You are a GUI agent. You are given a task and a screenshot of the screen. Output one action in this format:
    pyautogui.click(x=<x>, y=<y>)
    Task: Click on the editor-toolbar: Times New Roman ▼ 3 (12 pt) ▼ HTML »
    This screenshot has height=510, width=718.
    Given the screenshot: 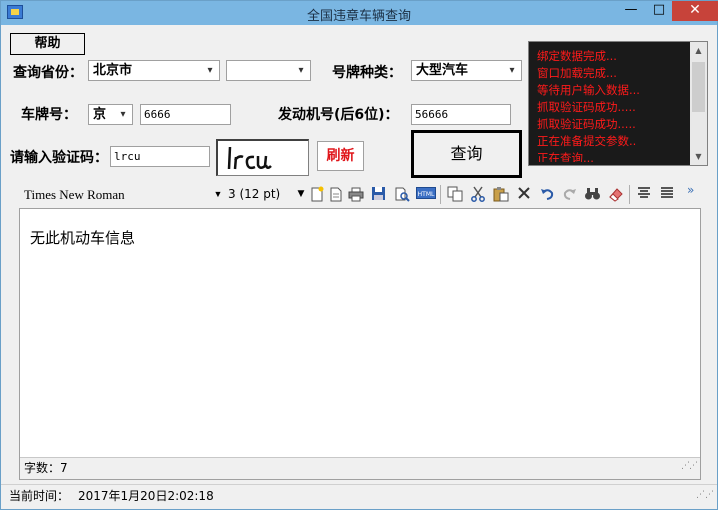 What is the action you would take?
    pyautogui.click(x=360, y=194)
    